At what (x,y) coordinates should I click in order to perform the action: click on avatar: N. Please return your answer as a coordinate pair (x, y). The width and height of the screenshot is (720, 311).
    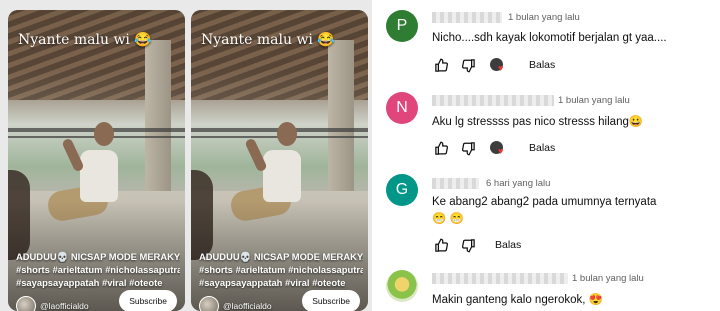
    Looking at the image, I should click on (402, 108).